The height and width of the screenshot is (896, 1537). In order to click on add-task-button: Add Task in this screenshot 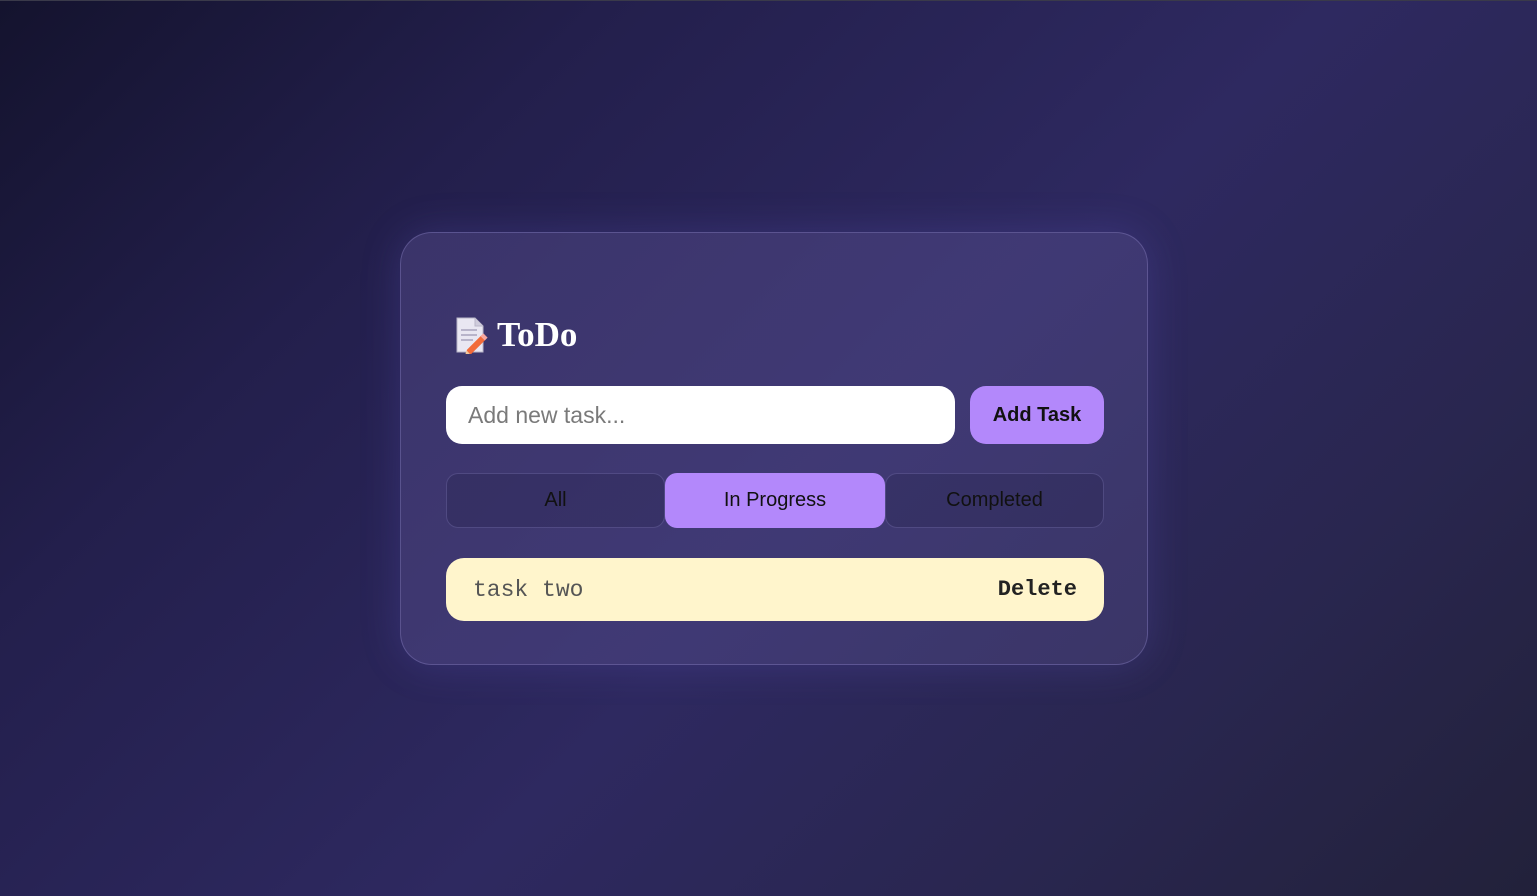, I will do `click(1037, 415)`.